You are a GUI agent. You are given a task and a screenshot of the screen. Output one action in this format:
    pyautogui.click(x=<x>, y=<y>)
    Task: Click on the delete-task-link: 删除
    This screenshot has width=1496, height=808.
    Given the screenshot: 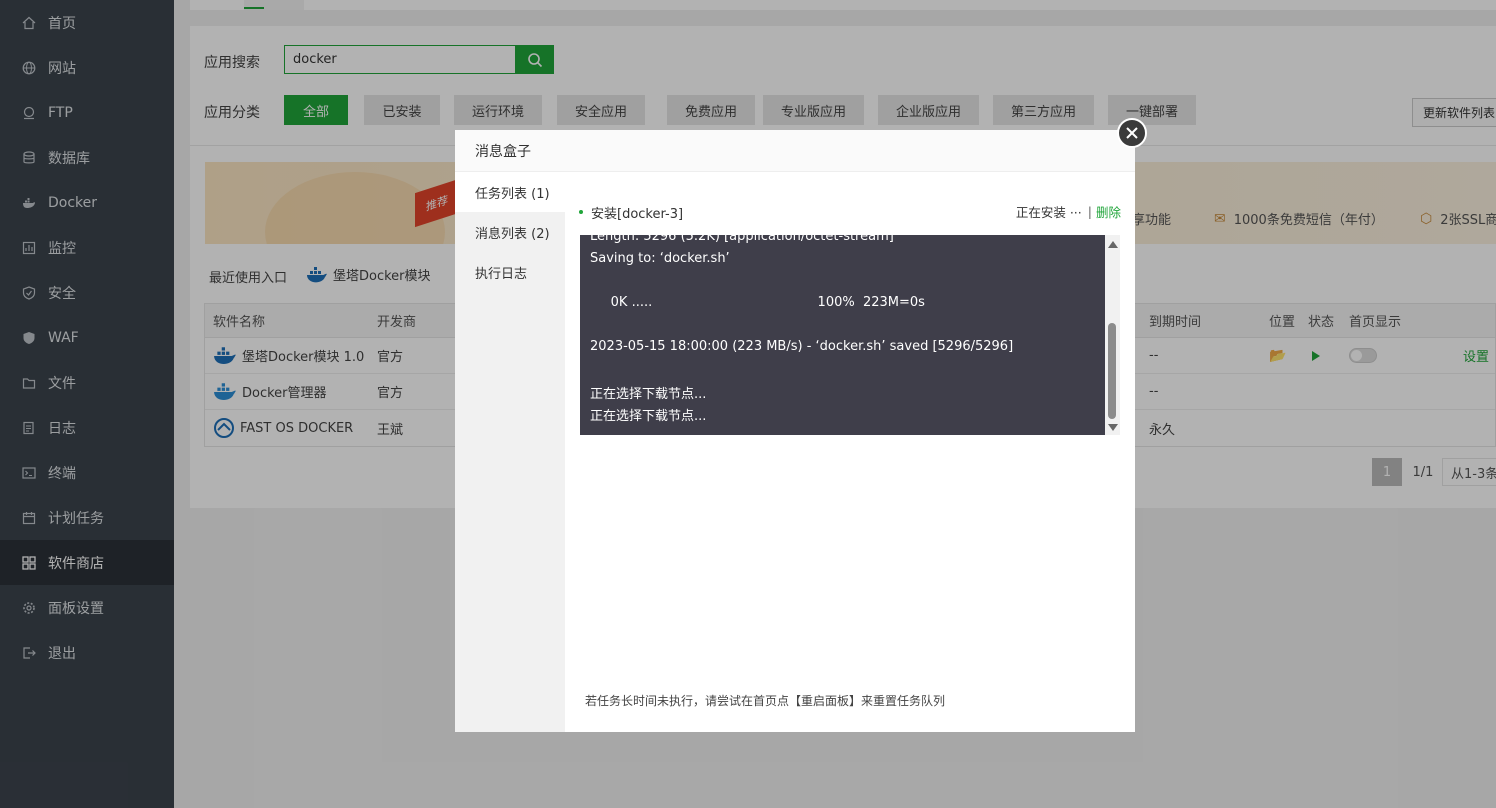 What is the action you would take?
    pyautogui.click(x=1108, y=211)
    